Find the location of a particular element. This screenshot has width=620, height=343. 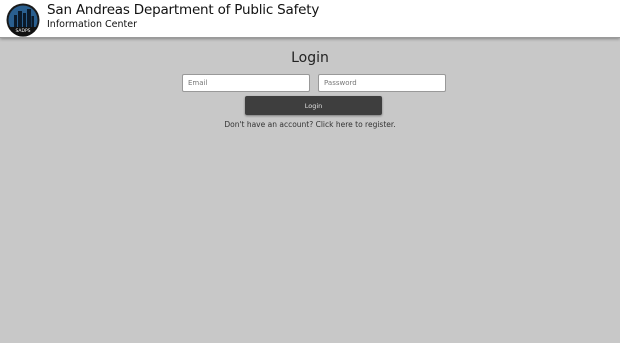

logo-text: SADPS is located at coordinates (22, 31).